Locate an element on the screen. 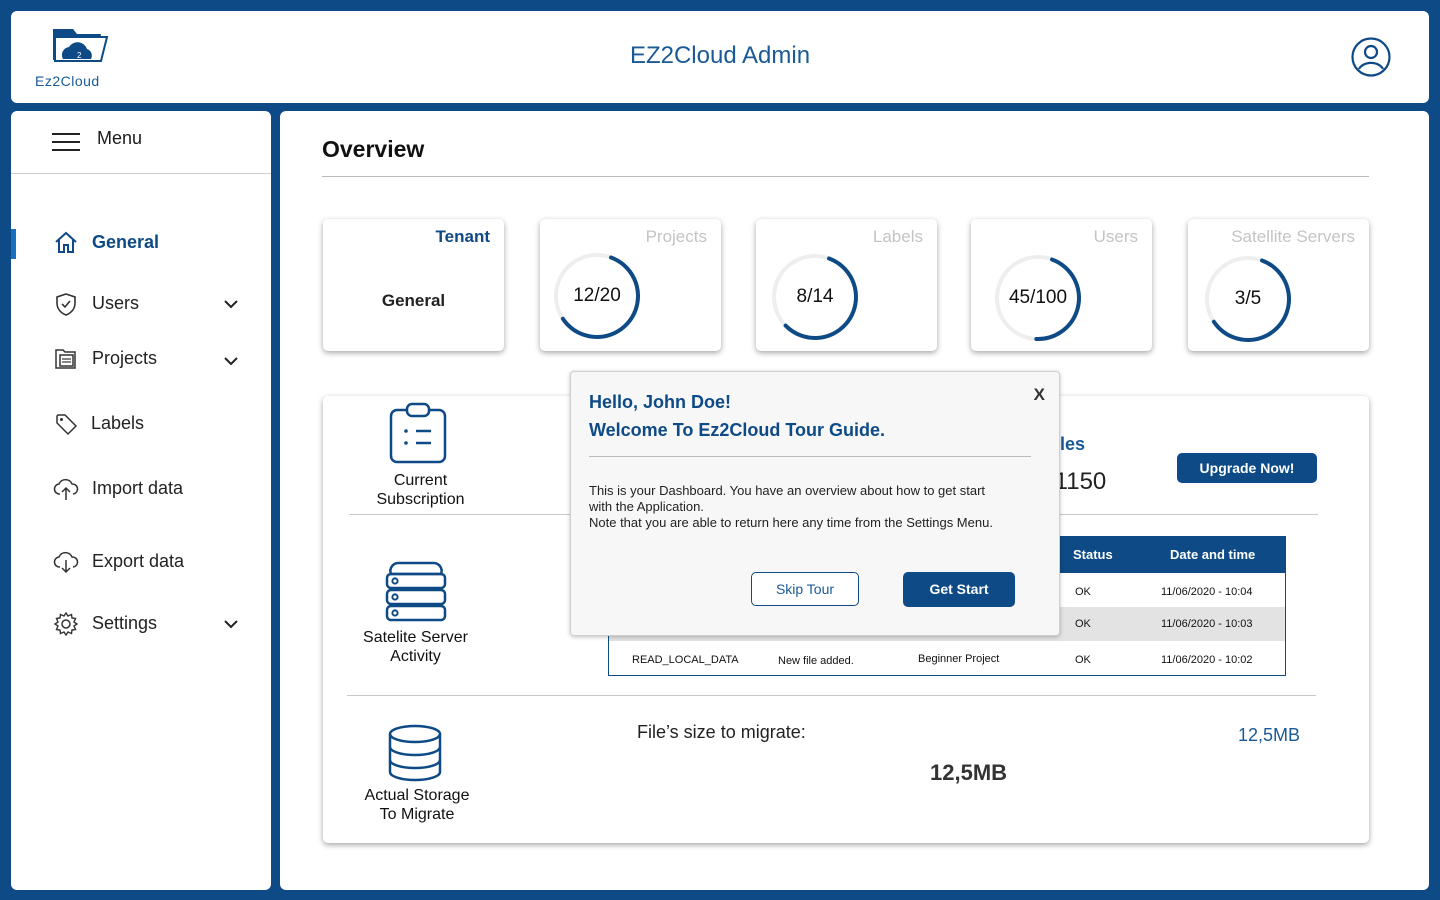 The image size is (1440, 900). files-size-label: File’s size to migrate: is located at coordinates (721, 732).